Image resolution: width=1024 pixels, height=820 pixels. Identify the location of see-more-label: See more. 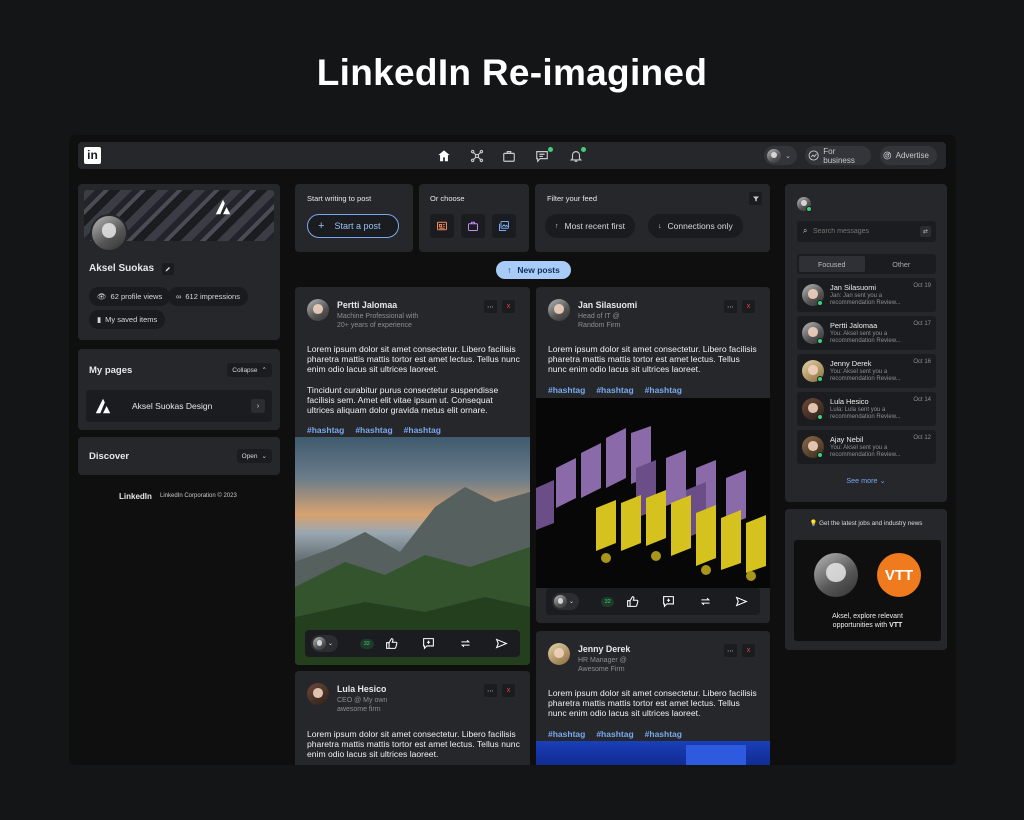
(862, 480).